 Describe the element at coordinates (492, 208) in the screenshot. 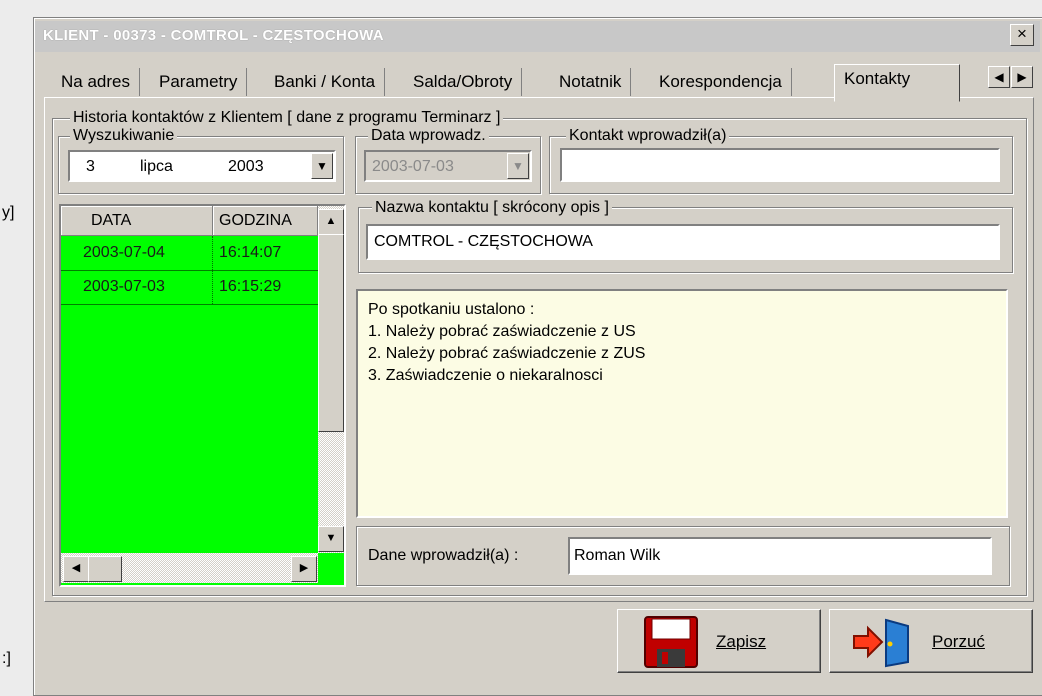

I see `contact-name-label: Nazwa kontaktu [ skrócony opis ]` at that location.